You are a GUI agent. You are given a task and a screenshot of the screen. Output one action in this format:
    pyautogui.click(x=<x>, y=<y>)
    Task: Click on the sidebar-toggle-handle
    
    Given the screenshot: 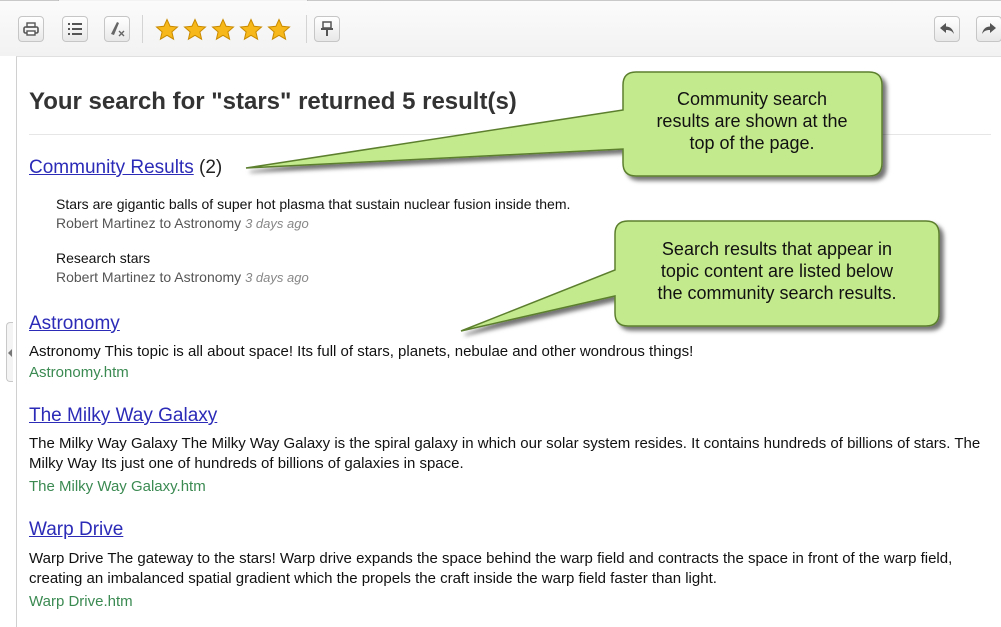 What is the action you would take?
    pyautogui.click(x=9, y=352)
    